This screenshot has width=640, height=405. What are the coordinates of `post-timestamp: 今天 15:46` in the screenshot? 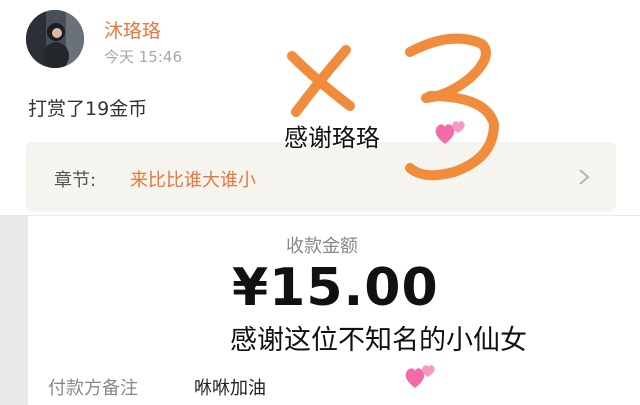 It's located at (143, 57).